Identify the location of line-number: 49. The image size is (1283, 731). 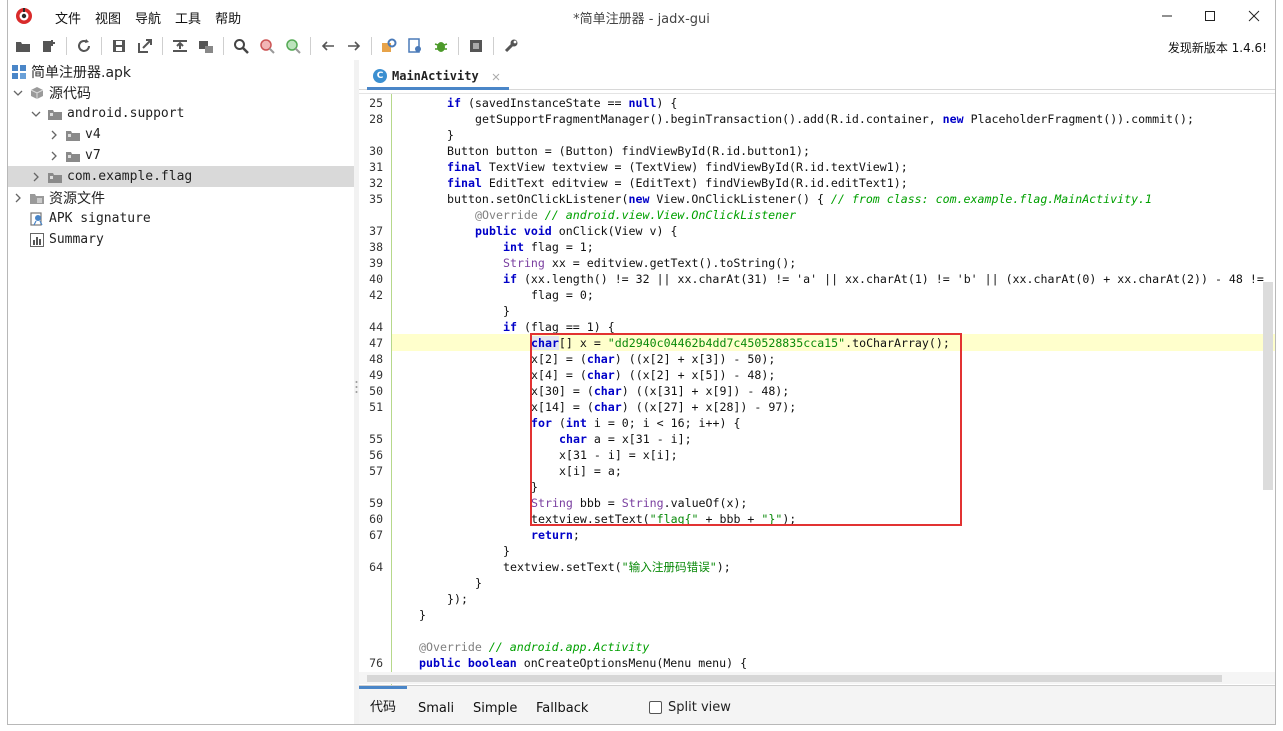
(376, 375).